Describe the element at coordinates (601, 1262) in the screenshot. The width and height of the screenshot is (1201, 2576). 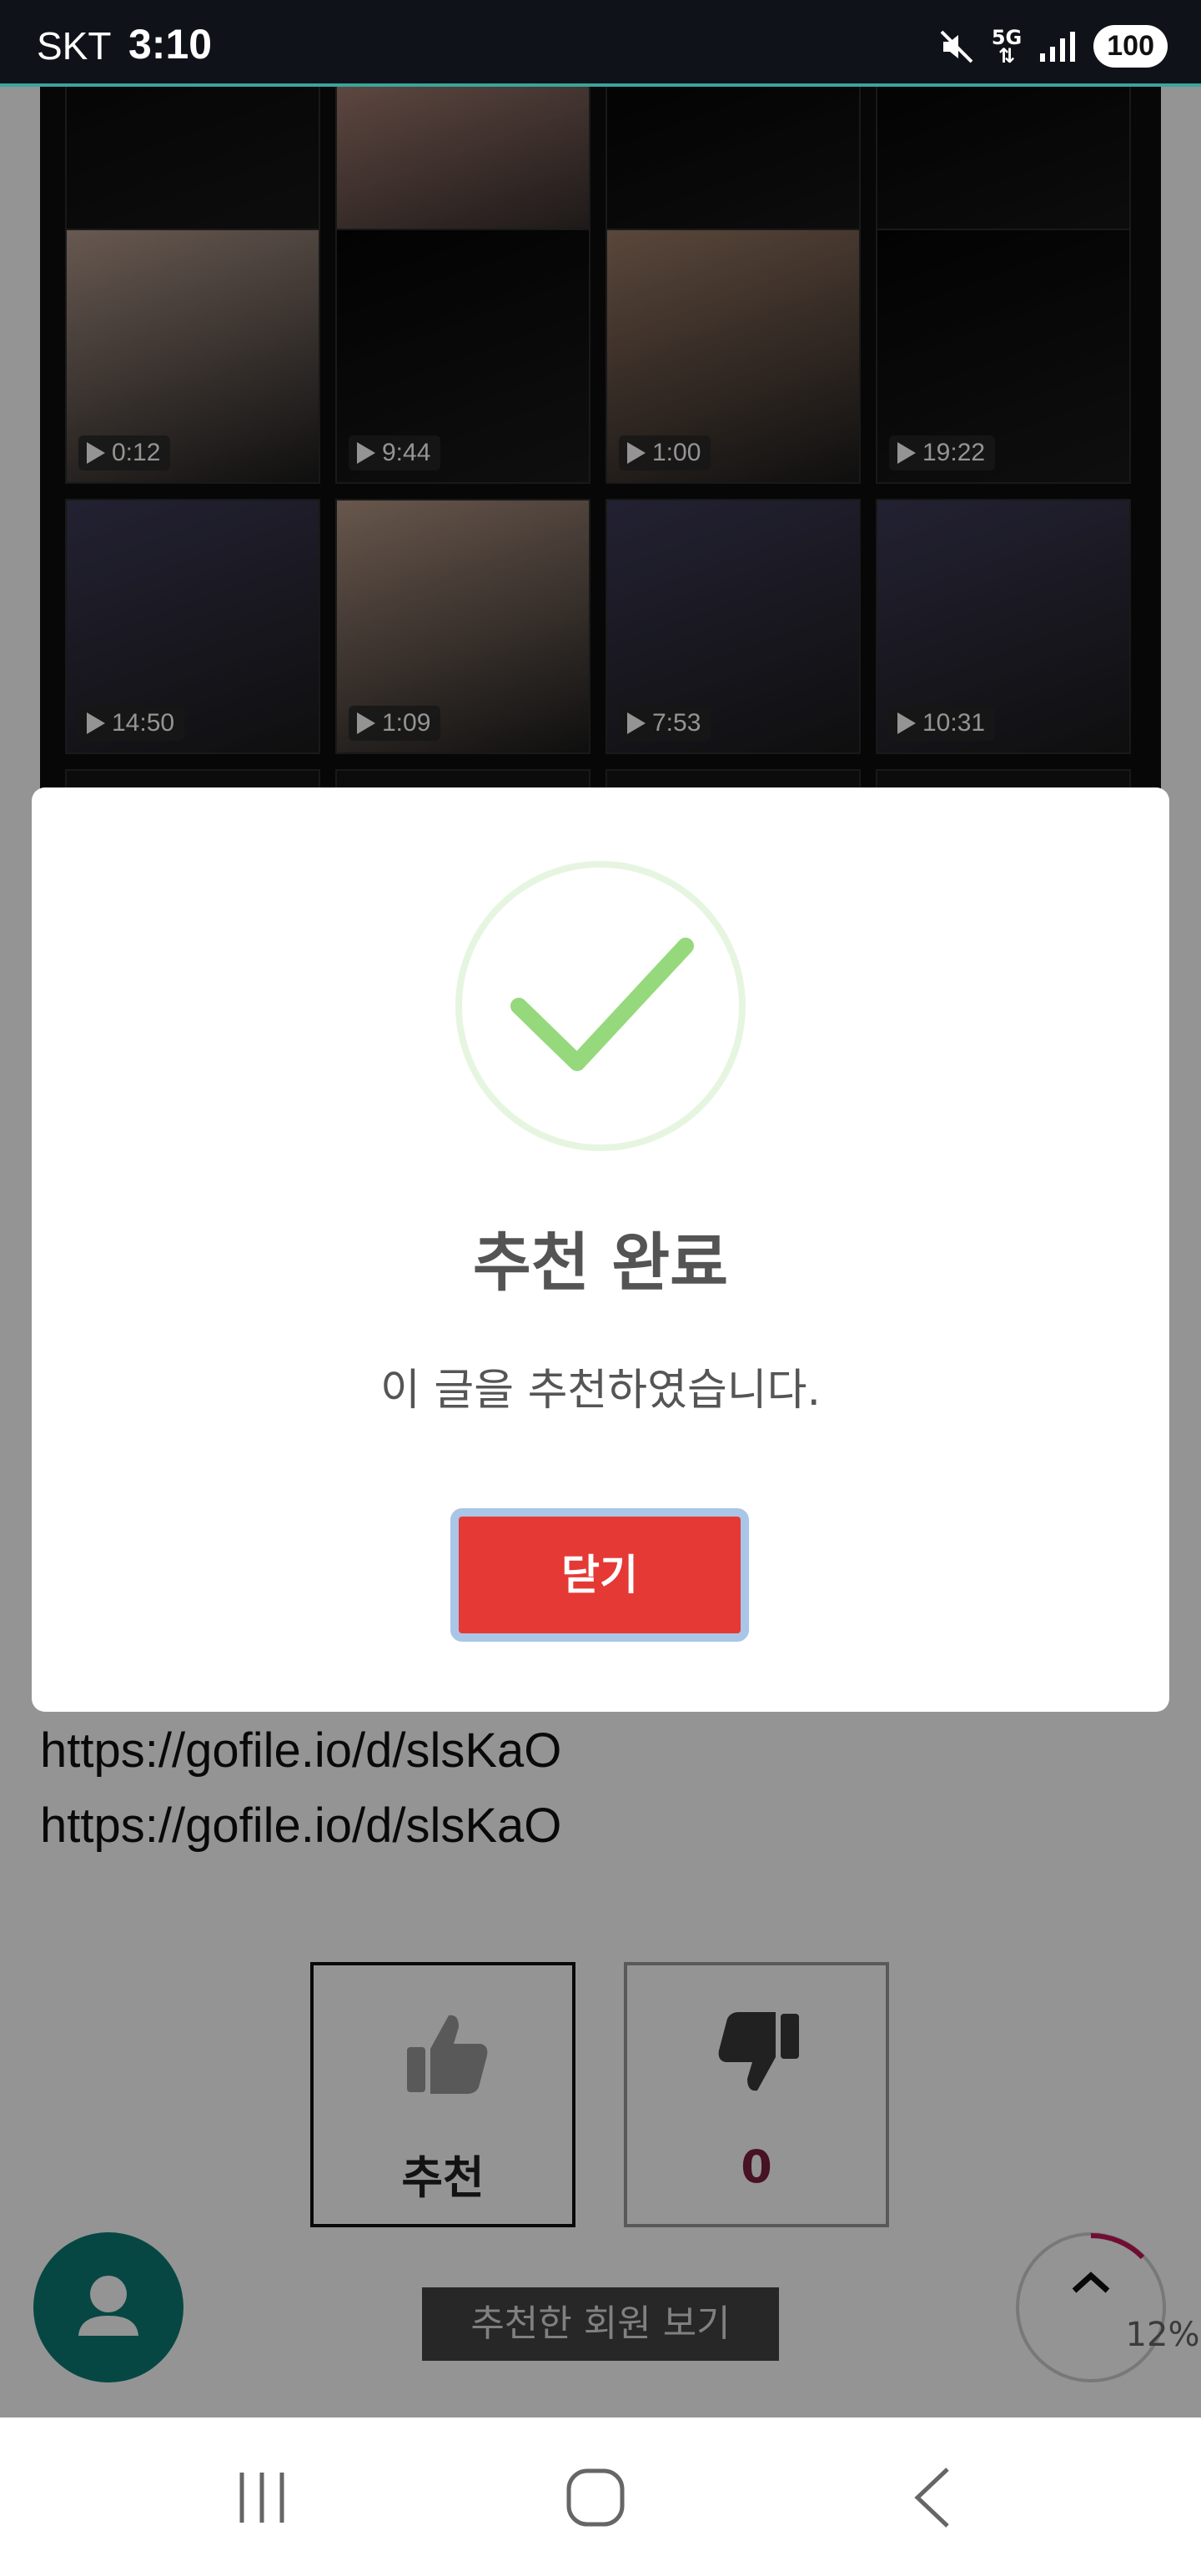
I see `dialog-title: 추천 완료` at that location.